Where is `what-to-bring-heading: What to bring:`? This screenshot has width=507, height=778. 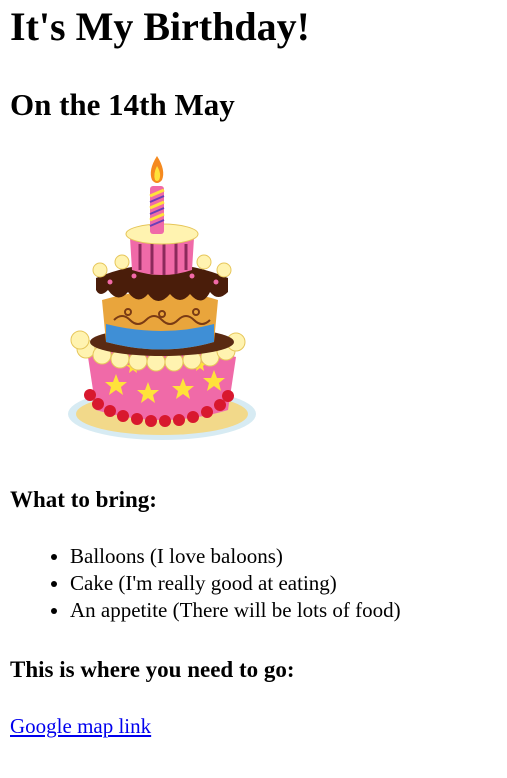
what-to-bring-heading: What to bring: is located at coordinates (83, 499).